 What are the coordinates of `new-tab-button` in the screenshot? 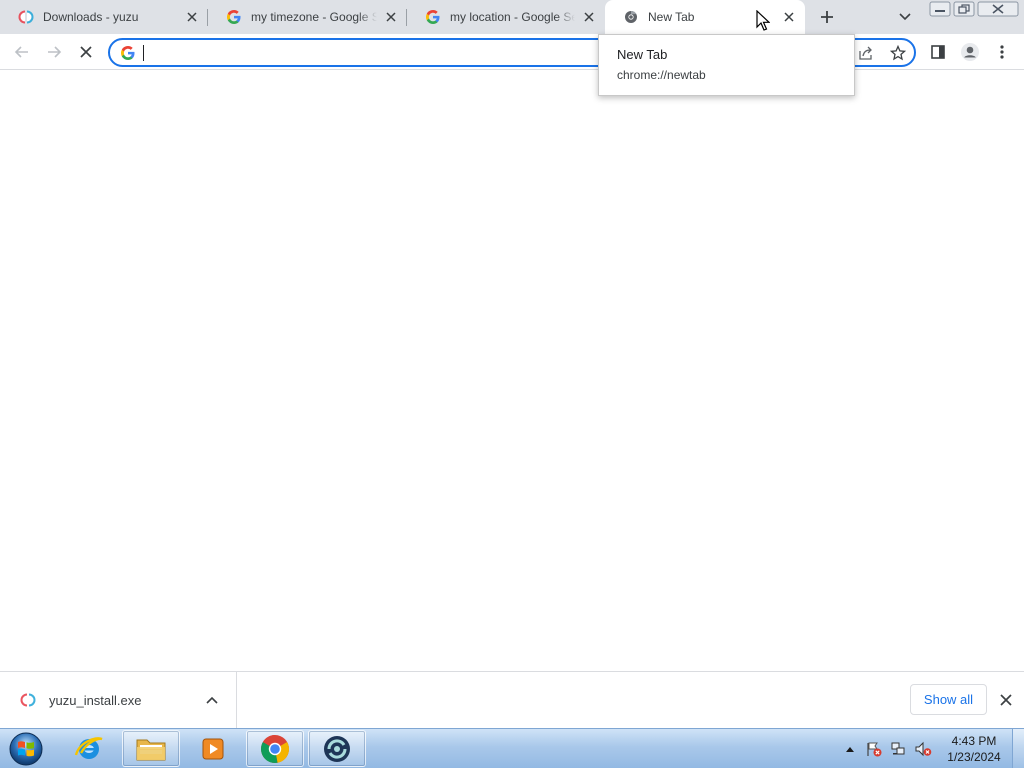 It's located at (827, 17).